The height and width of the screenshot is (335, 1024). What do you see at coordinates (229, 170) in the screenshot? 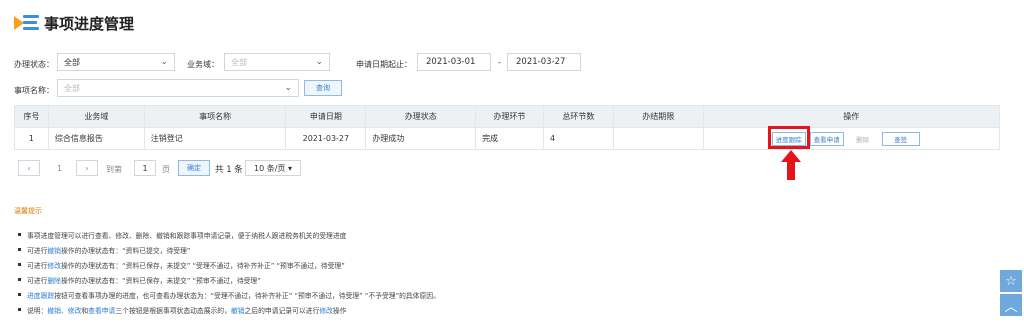
I see `total-count: 共 1 条` at bounding box center [229, 170].